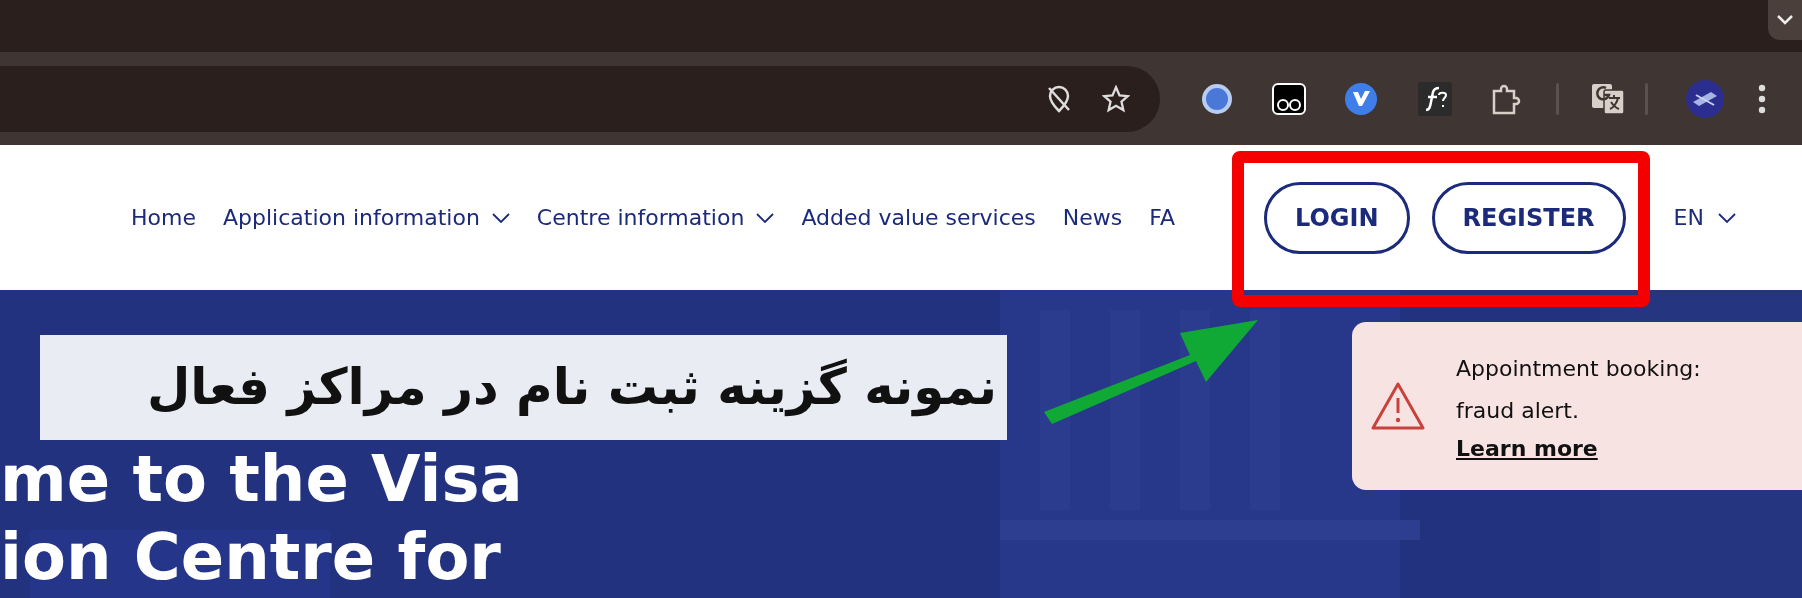  I want to click on register-button: REGISTER, so click(1528, 217).